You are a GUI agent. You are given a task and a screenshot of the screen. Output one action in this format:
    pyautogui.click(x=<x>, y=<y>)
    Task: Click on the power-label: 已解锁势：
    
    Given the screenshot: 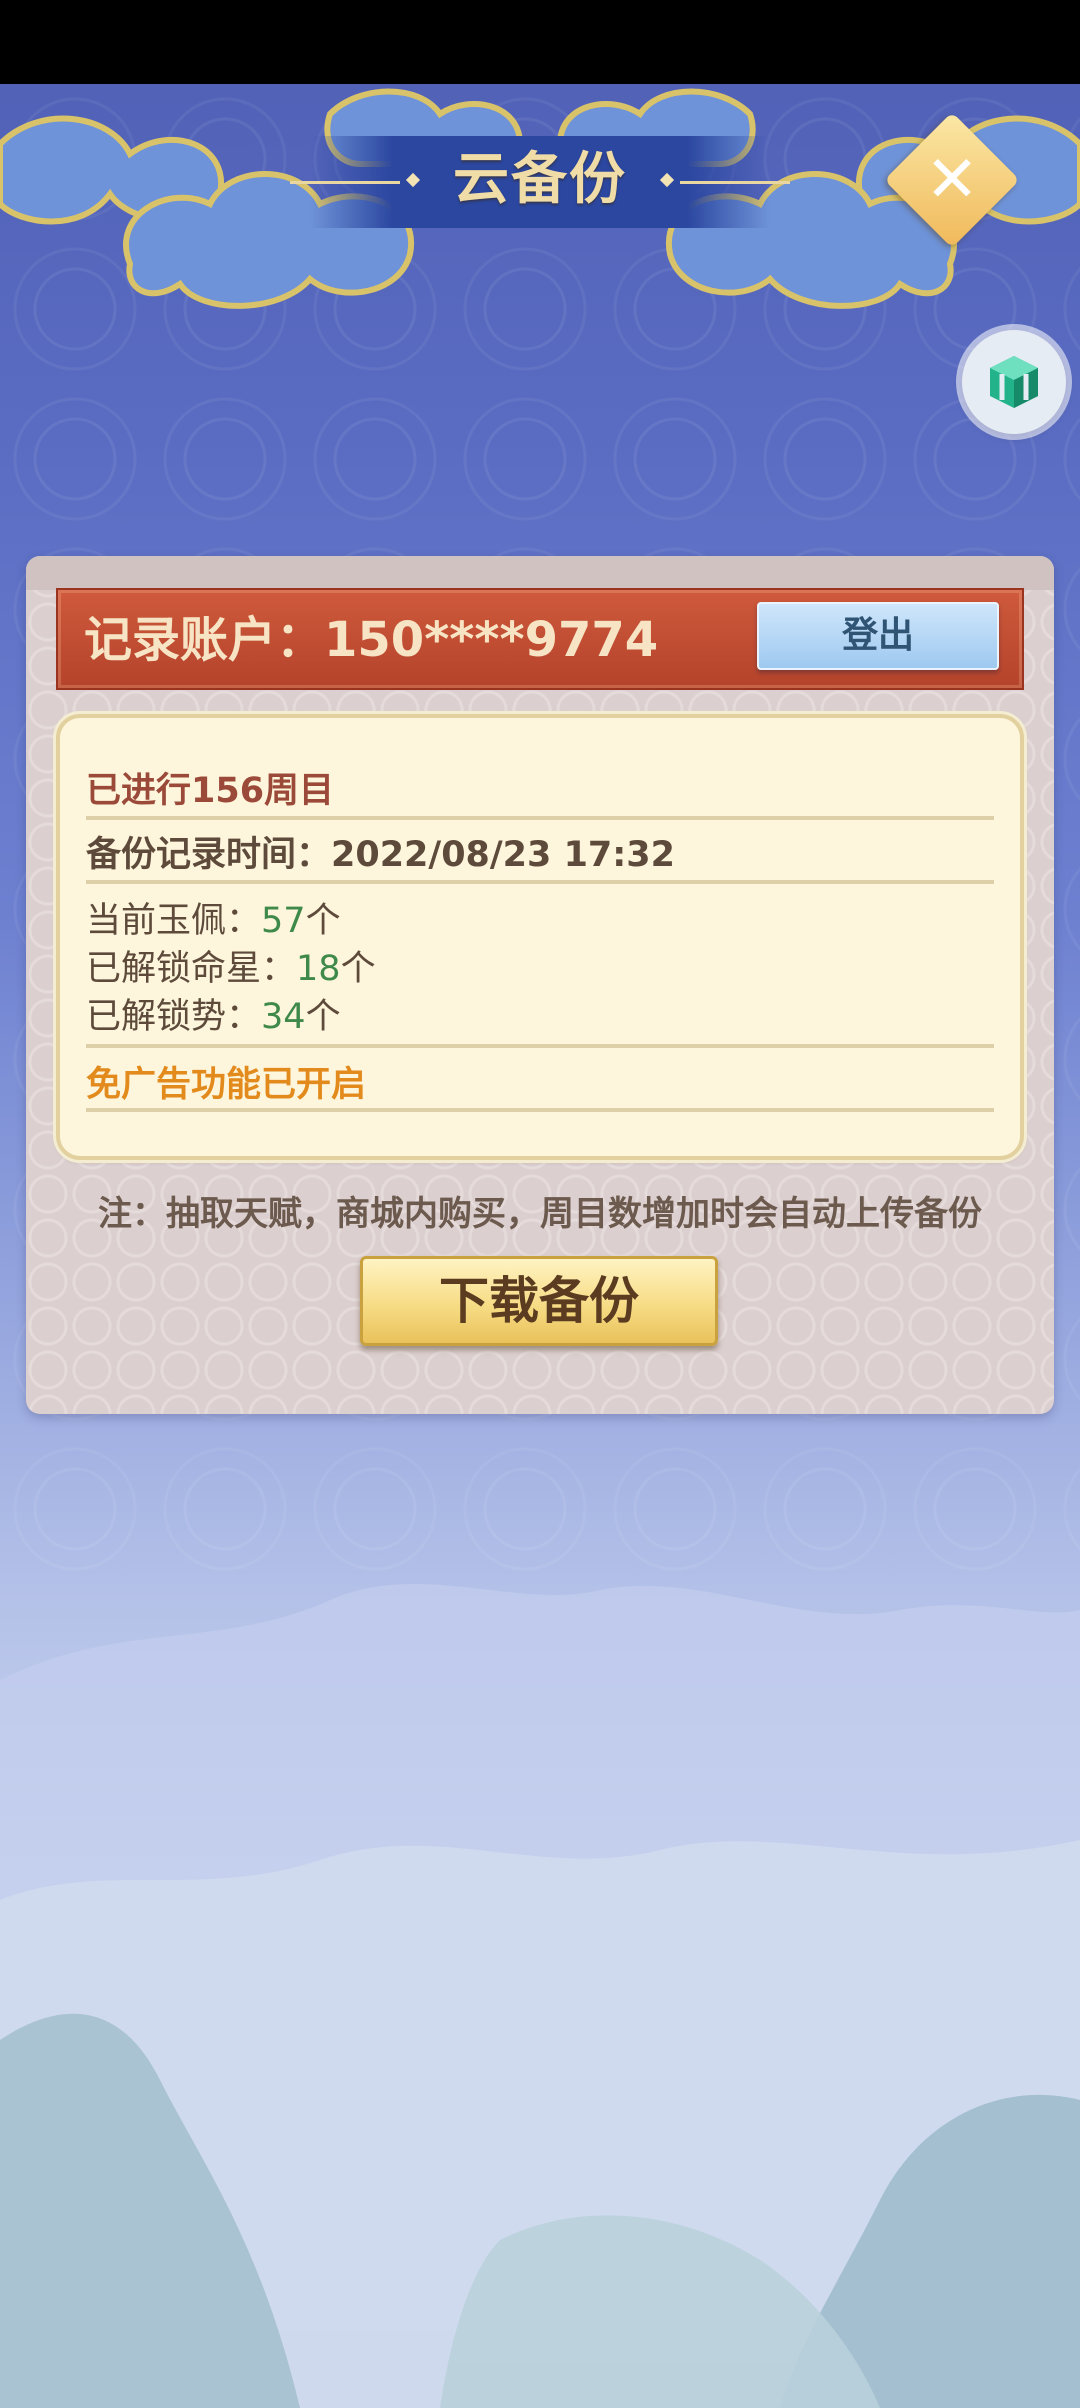 What is the action you would take?
    pyautogui.click(x=174, y=1017)
    